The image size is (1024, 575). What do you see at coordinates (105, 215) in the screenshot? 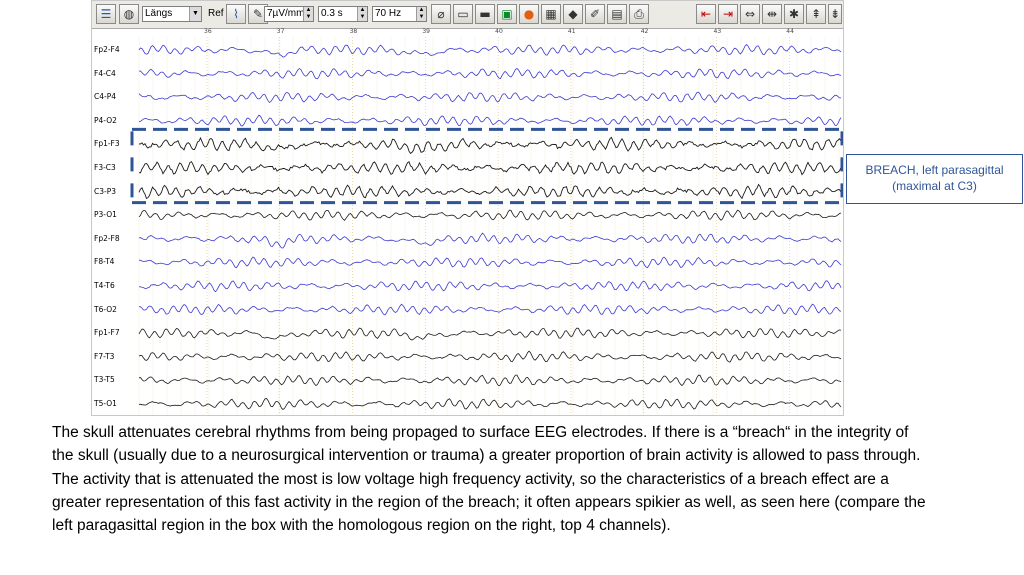
I see `channel-label: P3-O1` at bounding box center [105, 215].